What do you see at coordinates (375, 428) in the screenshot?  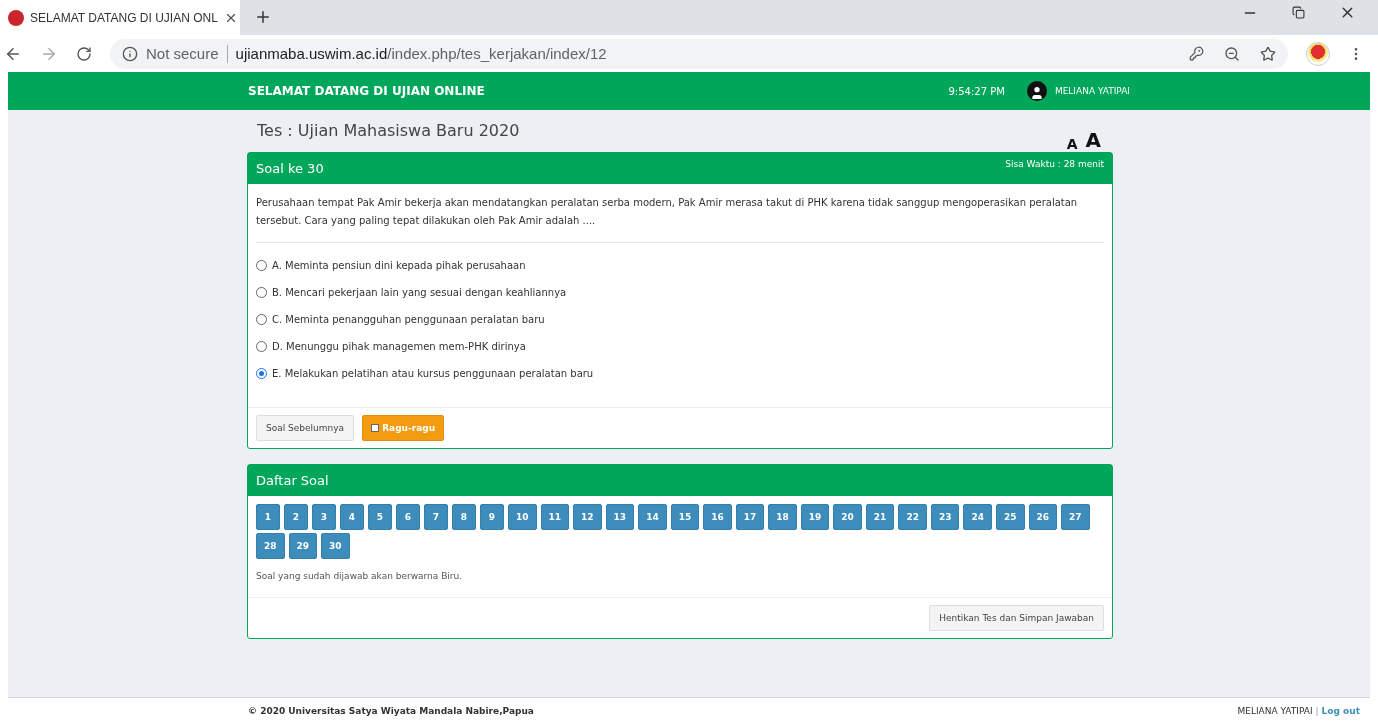 I see `checkbox` at bounding box center [375, 428].